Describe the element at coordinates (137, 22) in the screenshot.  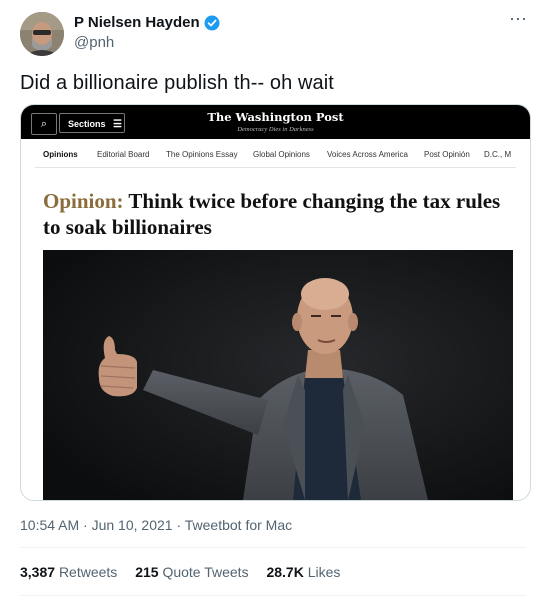
I see `display-name: P Nielsen Hayden` at that location.